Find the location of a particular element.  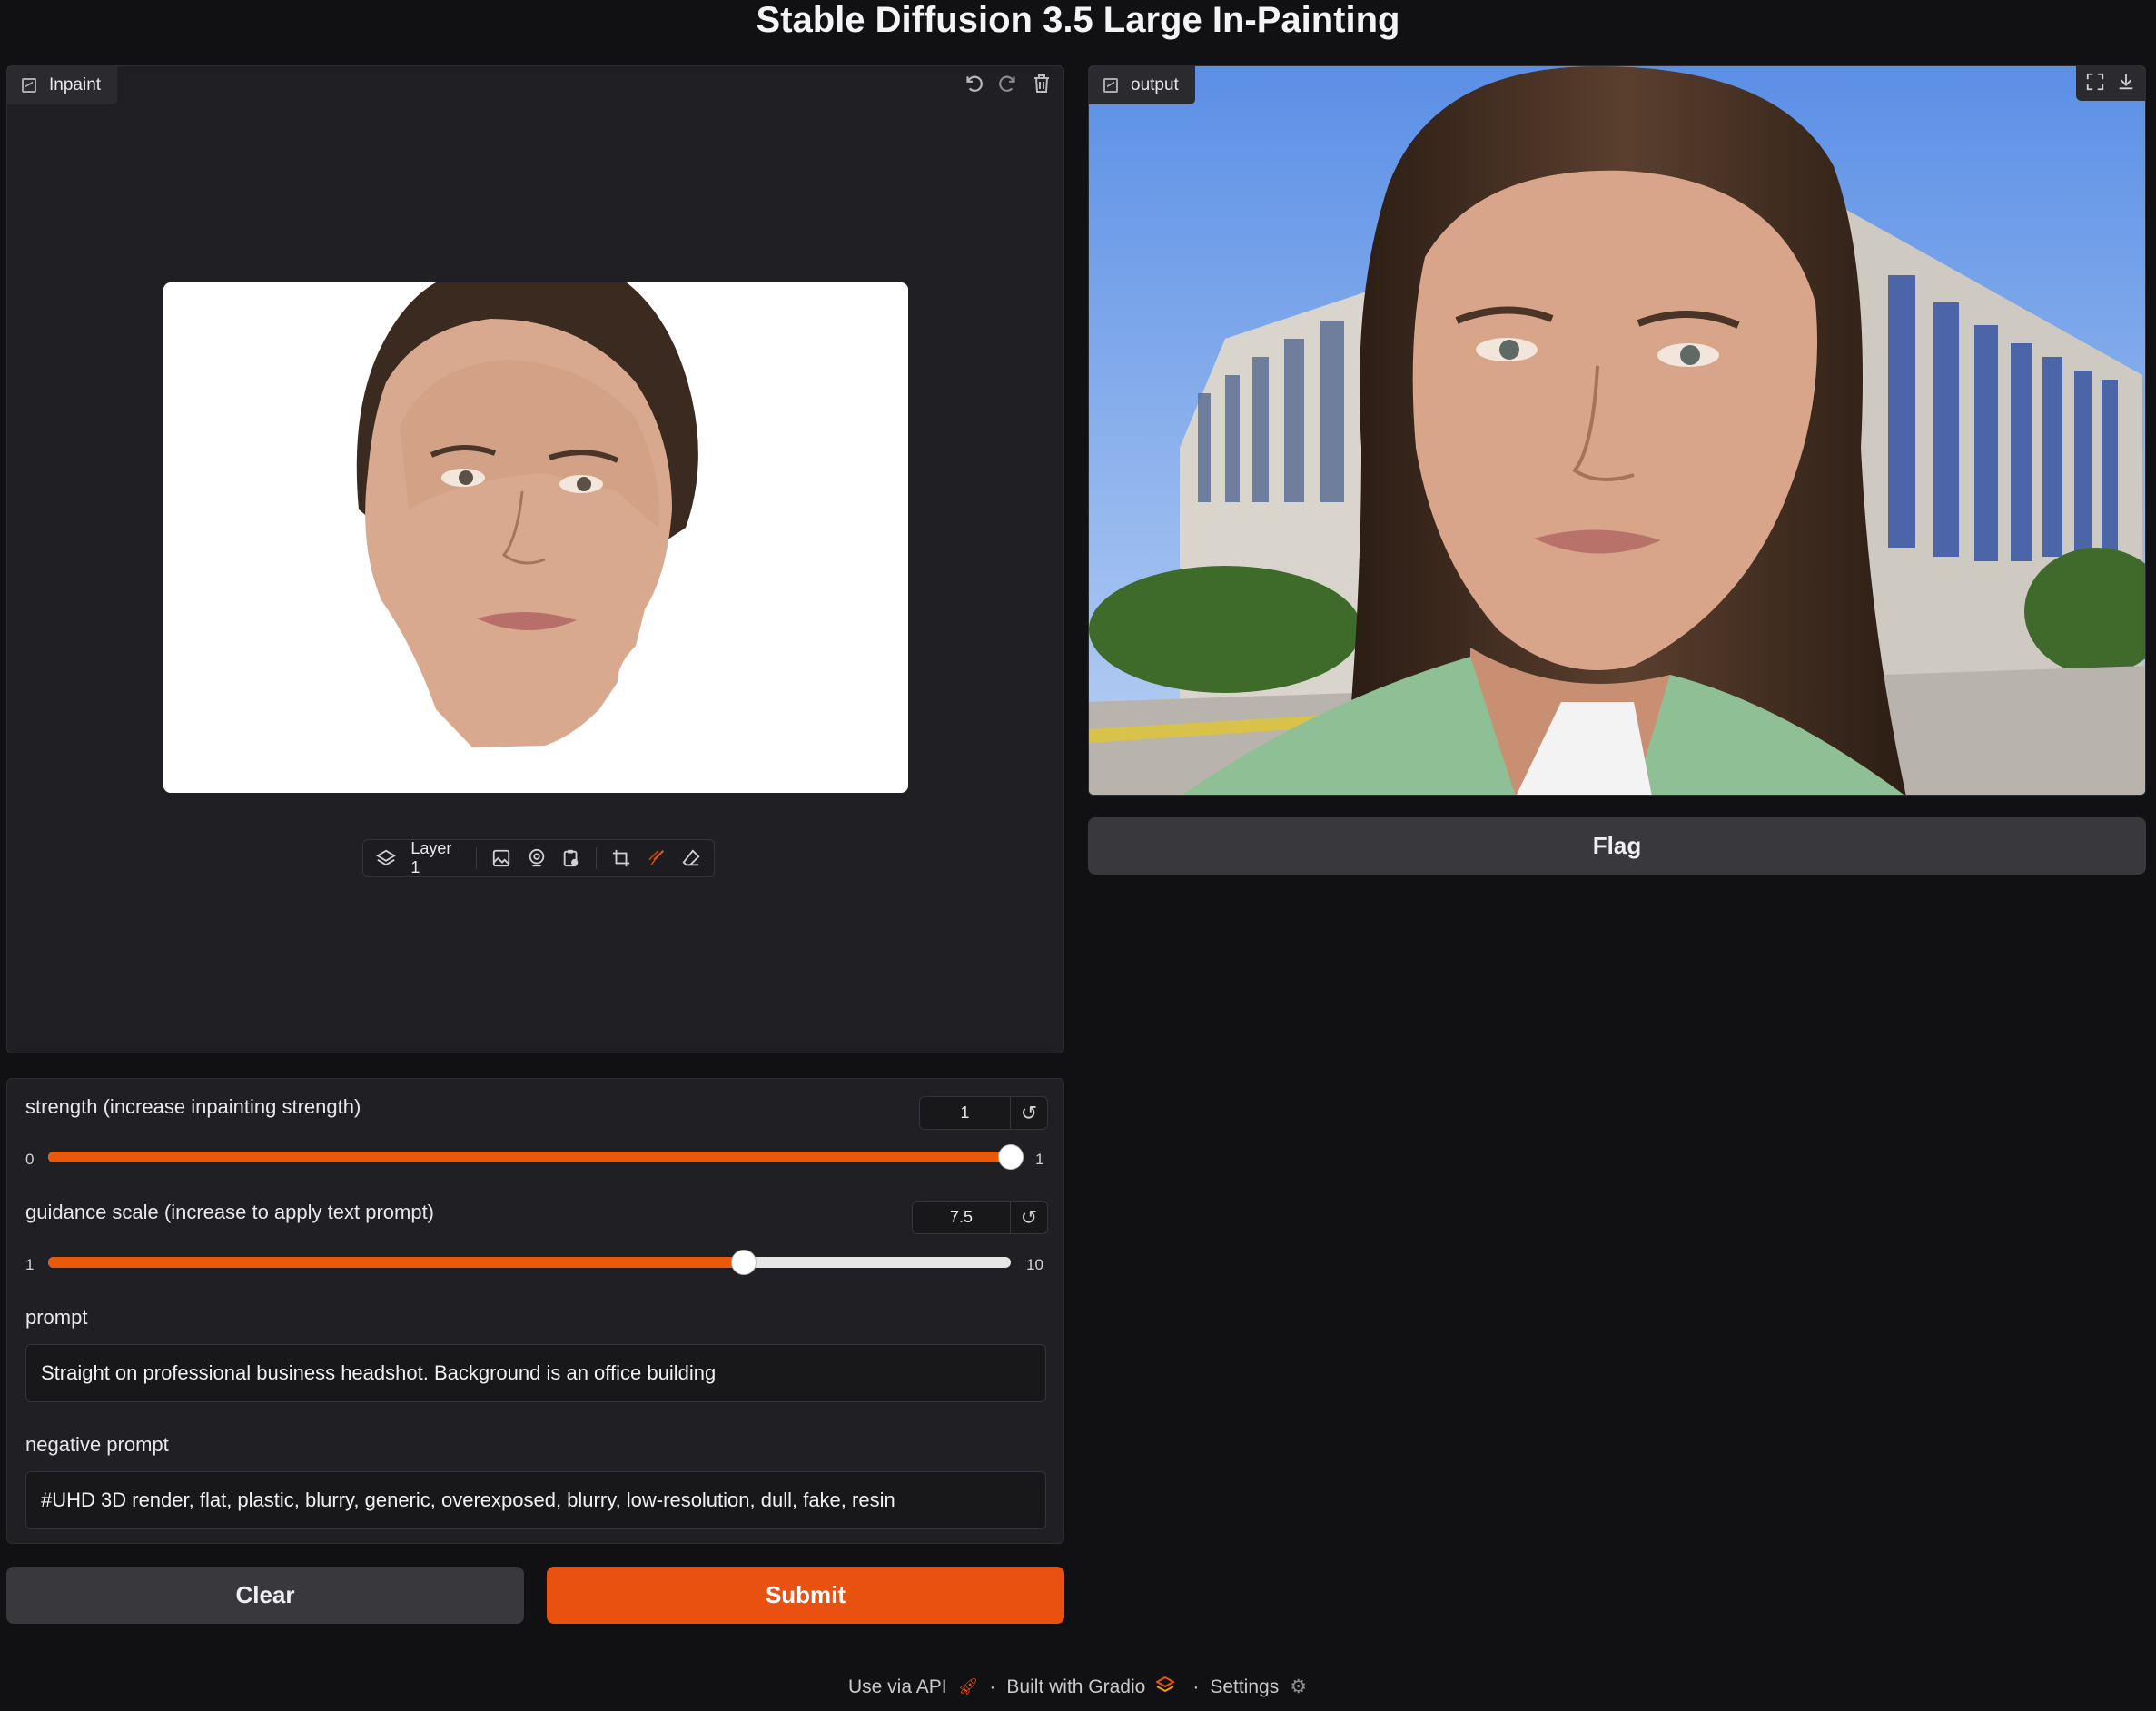

strength-number-box: 1 ↺ is located at coordinates (983, 1113).